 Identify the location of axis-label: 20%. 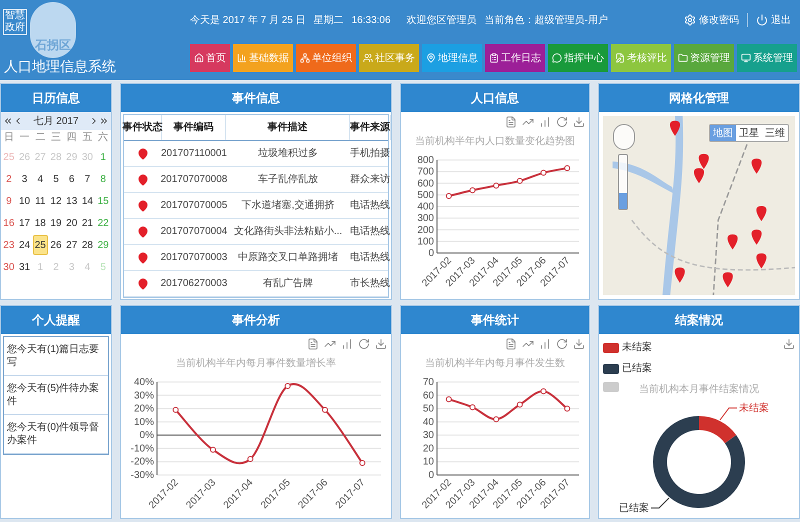
(144, 409).